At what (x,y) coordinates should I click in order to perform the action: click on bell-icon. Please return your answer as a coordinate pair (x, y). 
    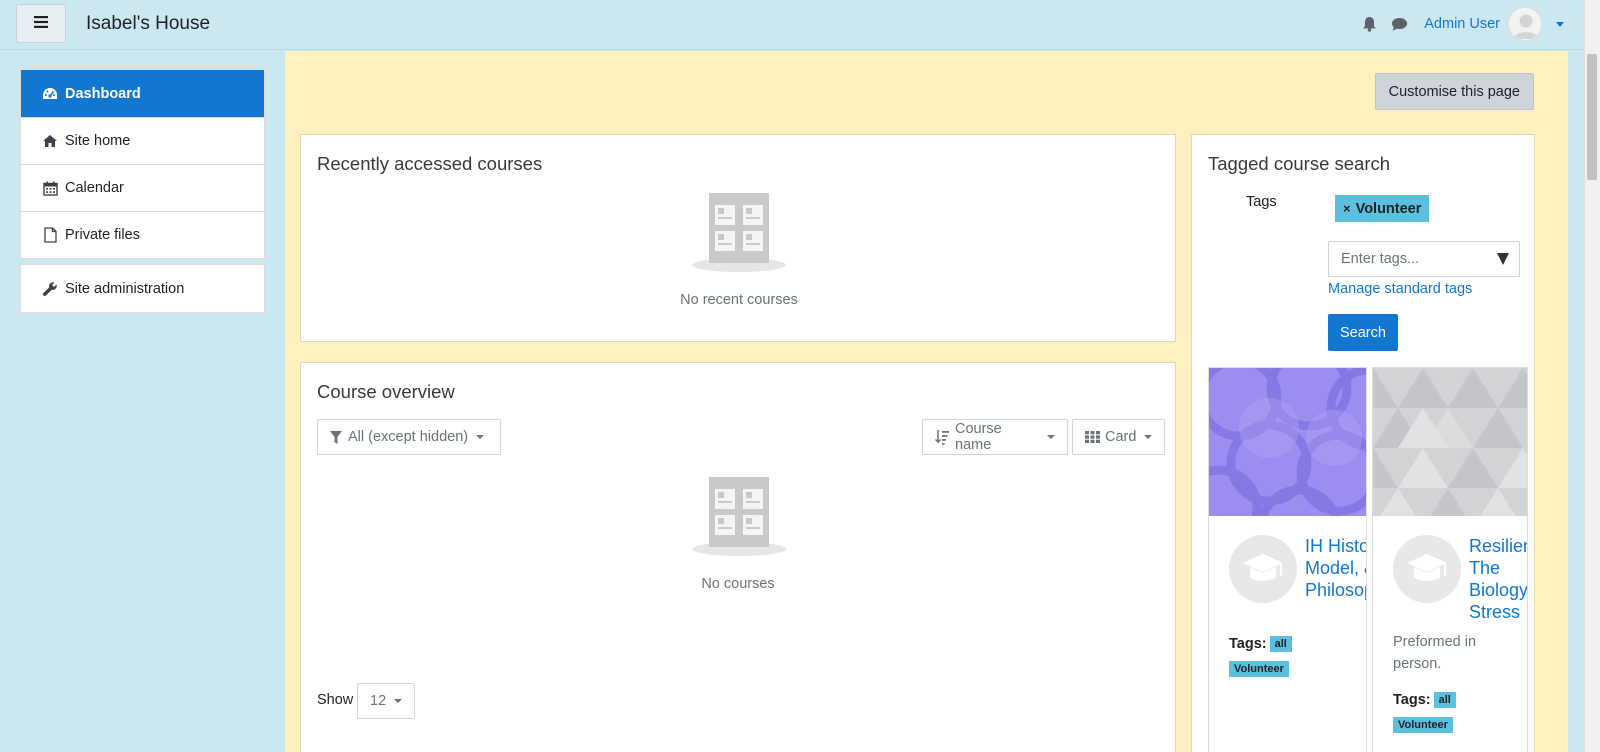
    Looking at the image, I should click on (1369, 24).